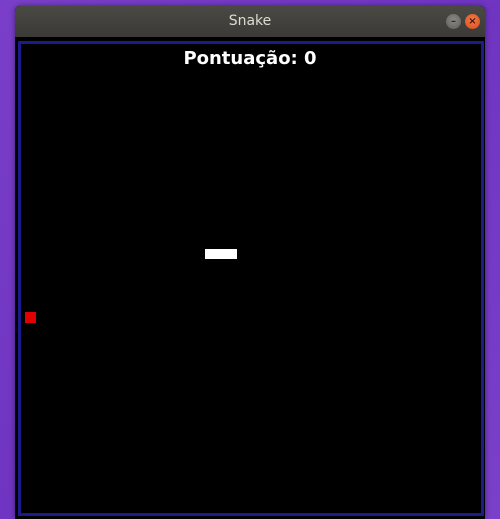 The height and width of the screenshot is (519, 500). What do you see at coordinates (250, 58) in the screenshot?
I see `score-label: Pontuação: 0` at bounding box center [250, 58].